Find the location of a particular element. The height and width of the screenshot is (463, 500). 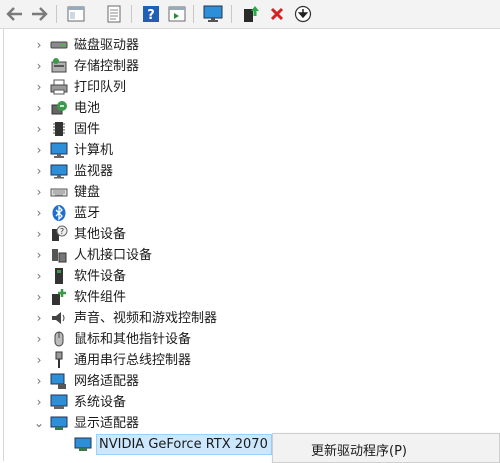

add-driver-icon is located at coordinates (251, 14).